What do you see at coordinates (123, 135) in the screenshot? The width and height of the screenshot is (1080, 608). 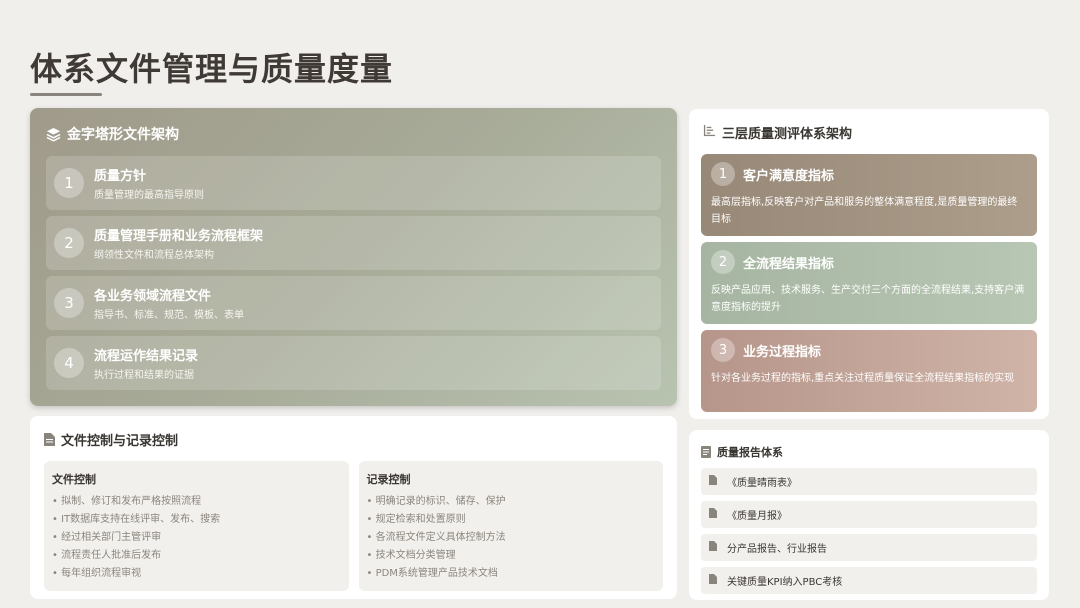 I see `pyramid-heading: 金字塔形文件架构` at bounding box center [123, 135].